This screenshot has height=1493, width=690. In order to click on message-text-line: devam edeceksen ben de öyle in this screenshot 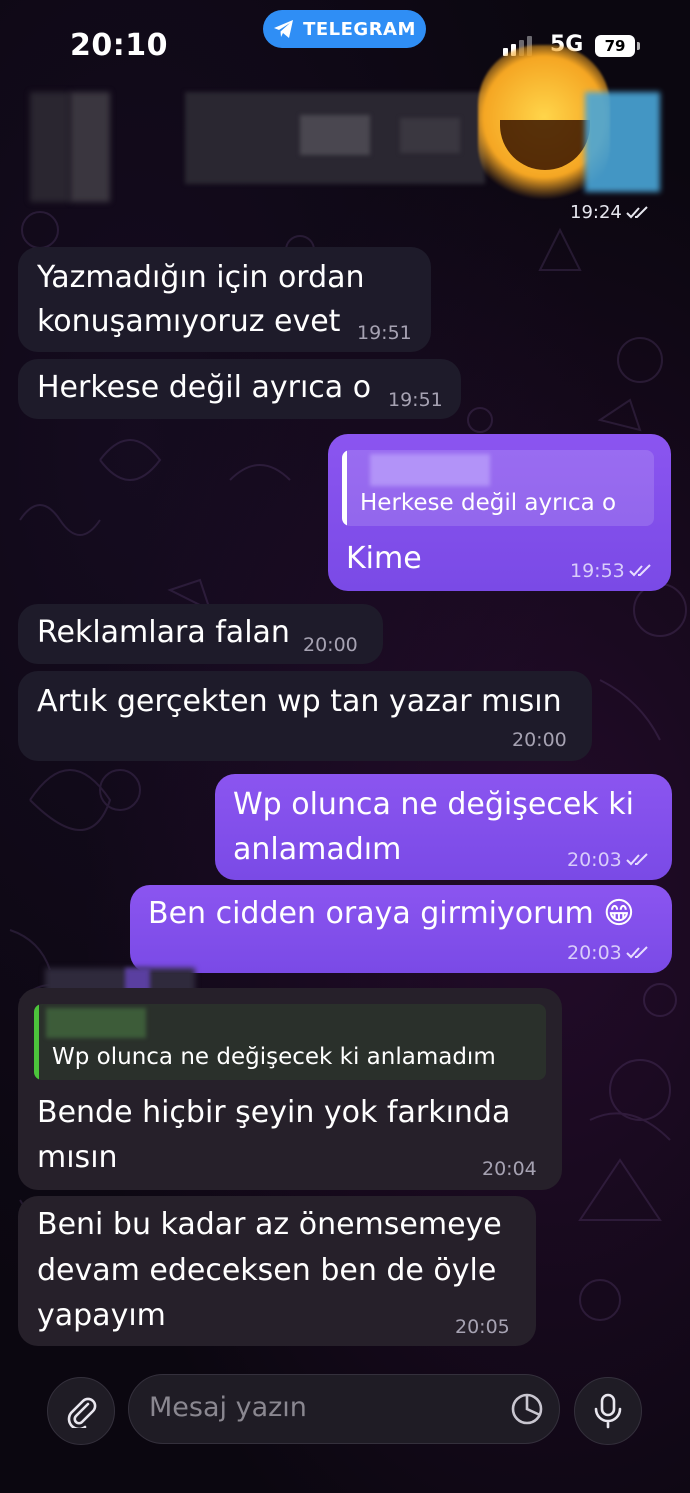, I will do `click(267, 1270)`.